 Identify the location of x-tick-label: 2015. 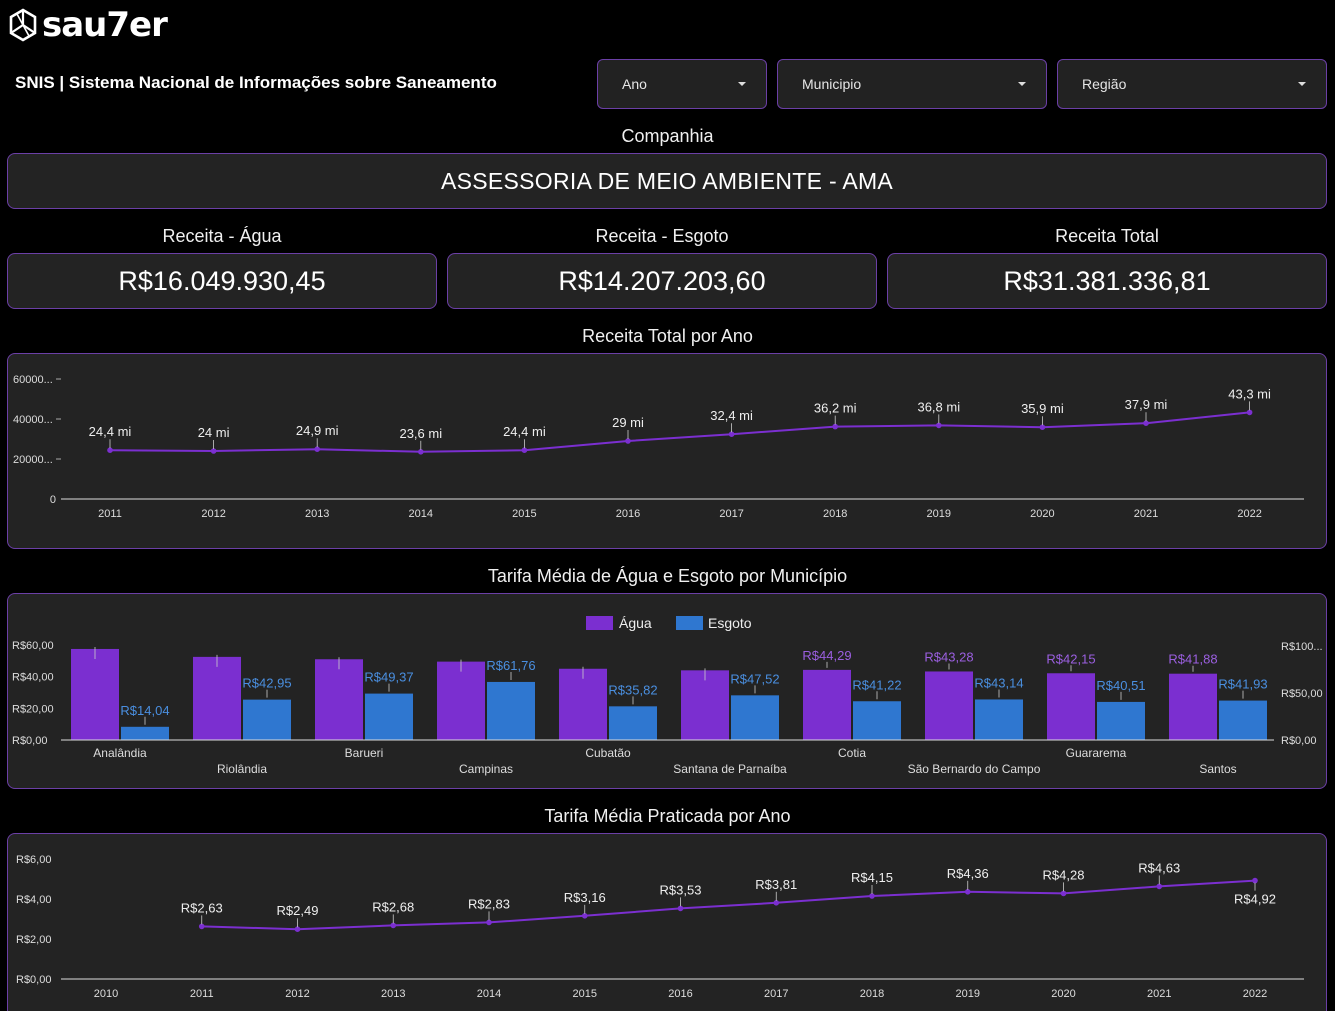
(524, 514).